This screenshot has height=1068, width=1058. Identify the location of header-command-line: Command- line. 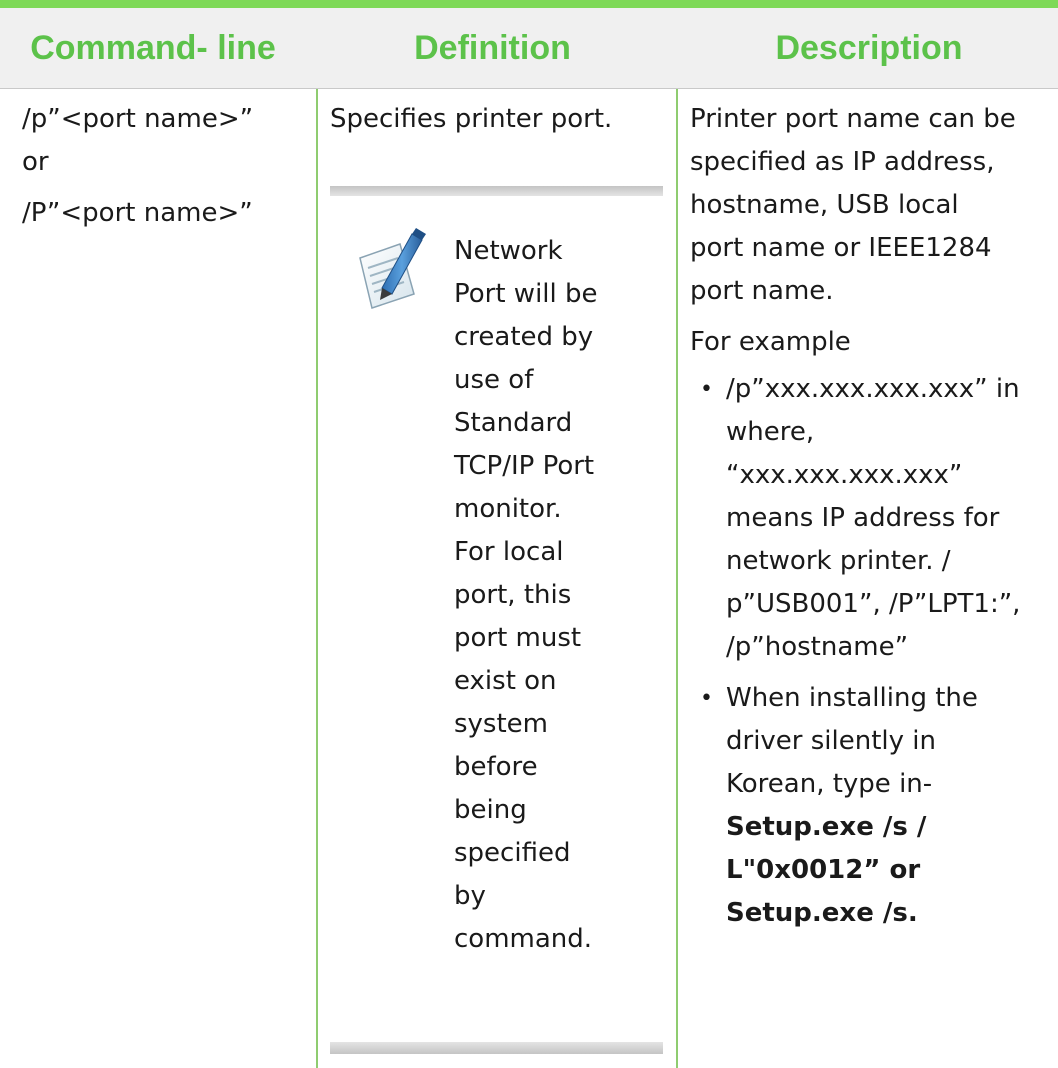
(153, 48).